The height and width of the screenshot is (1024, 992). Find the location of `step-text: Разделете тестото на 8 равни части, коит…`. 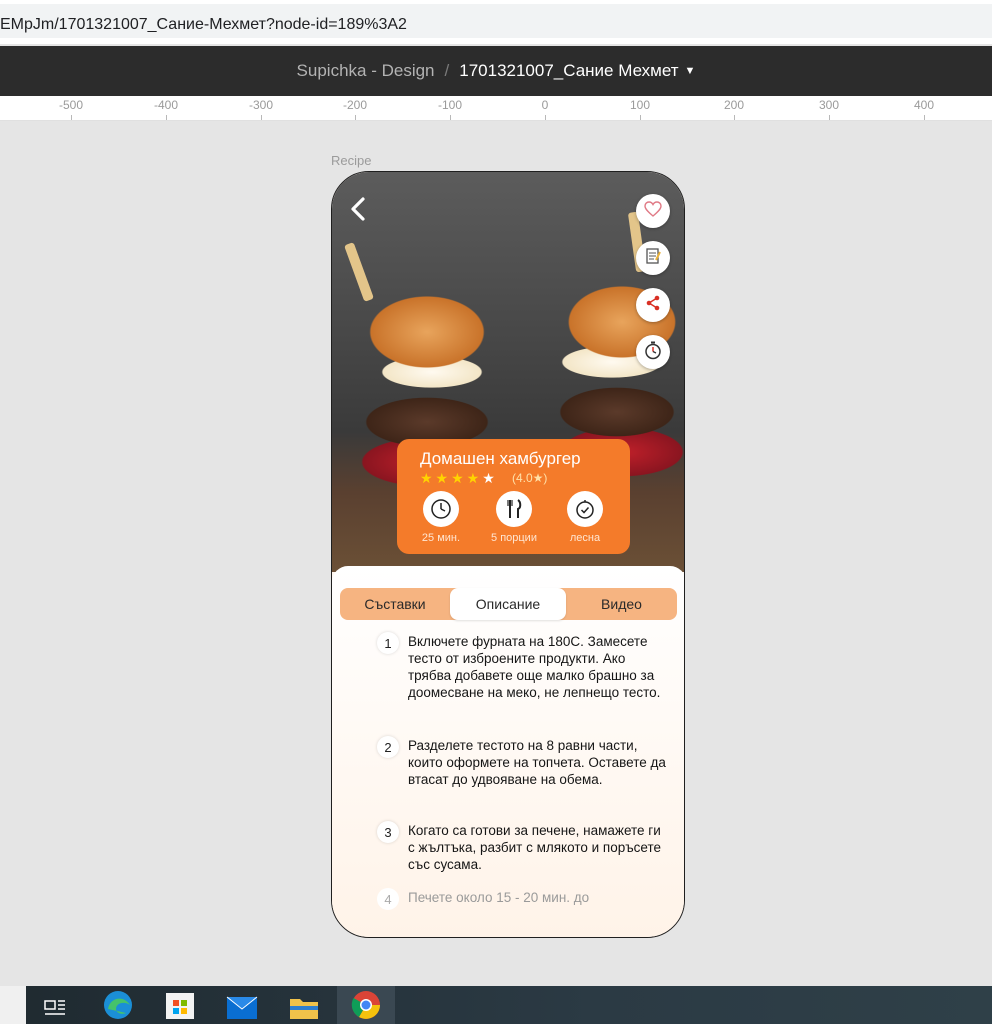

step-text: Разделете тестото на 8 равни части, коит… is located at coordinates (537, 762).